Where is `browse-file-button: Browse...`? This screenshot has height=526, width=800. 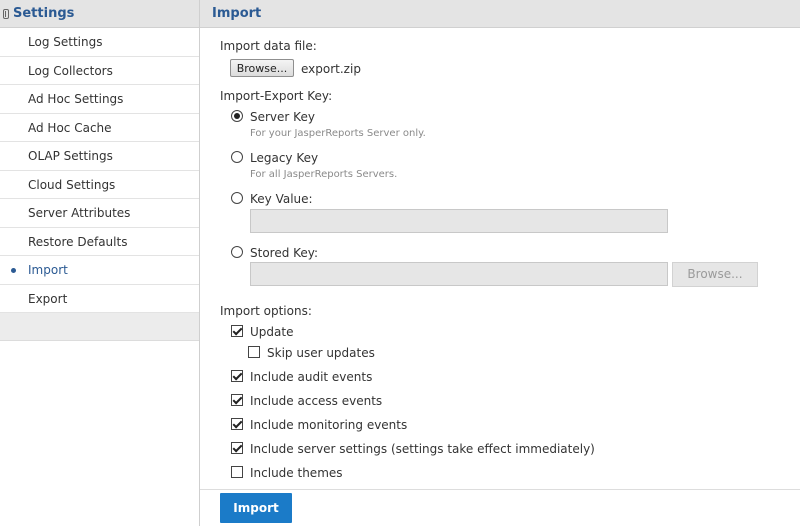
browse-file-button: Browse... is located at coordinates (262, 68).